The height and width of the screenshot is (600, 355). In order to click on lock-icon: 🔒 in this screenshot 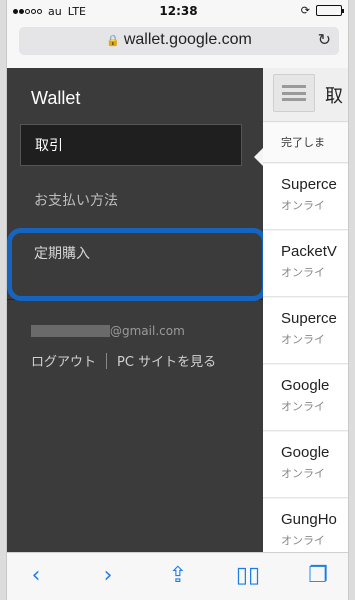, I will do `click(113, 41)`.